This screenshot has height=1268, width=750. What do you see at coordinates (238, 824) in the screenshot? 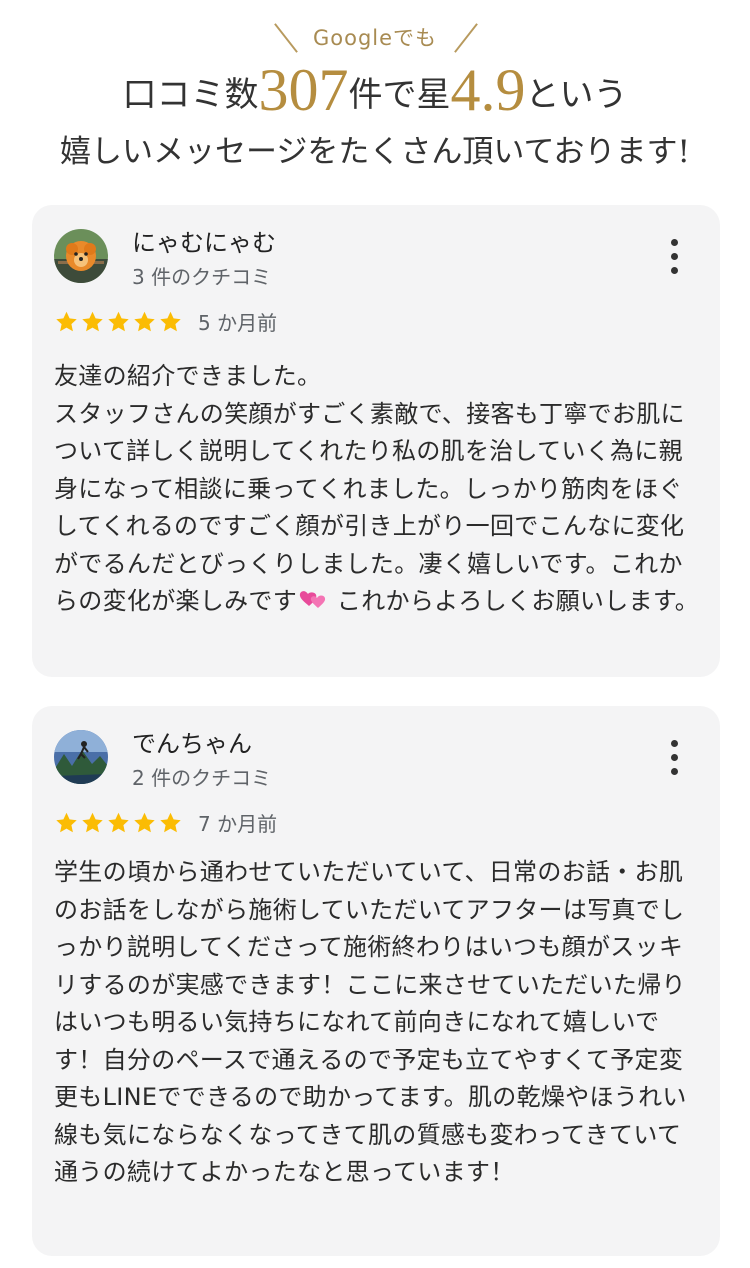
I see `review-date: 7 か月前` at bounding box center [238, 824].